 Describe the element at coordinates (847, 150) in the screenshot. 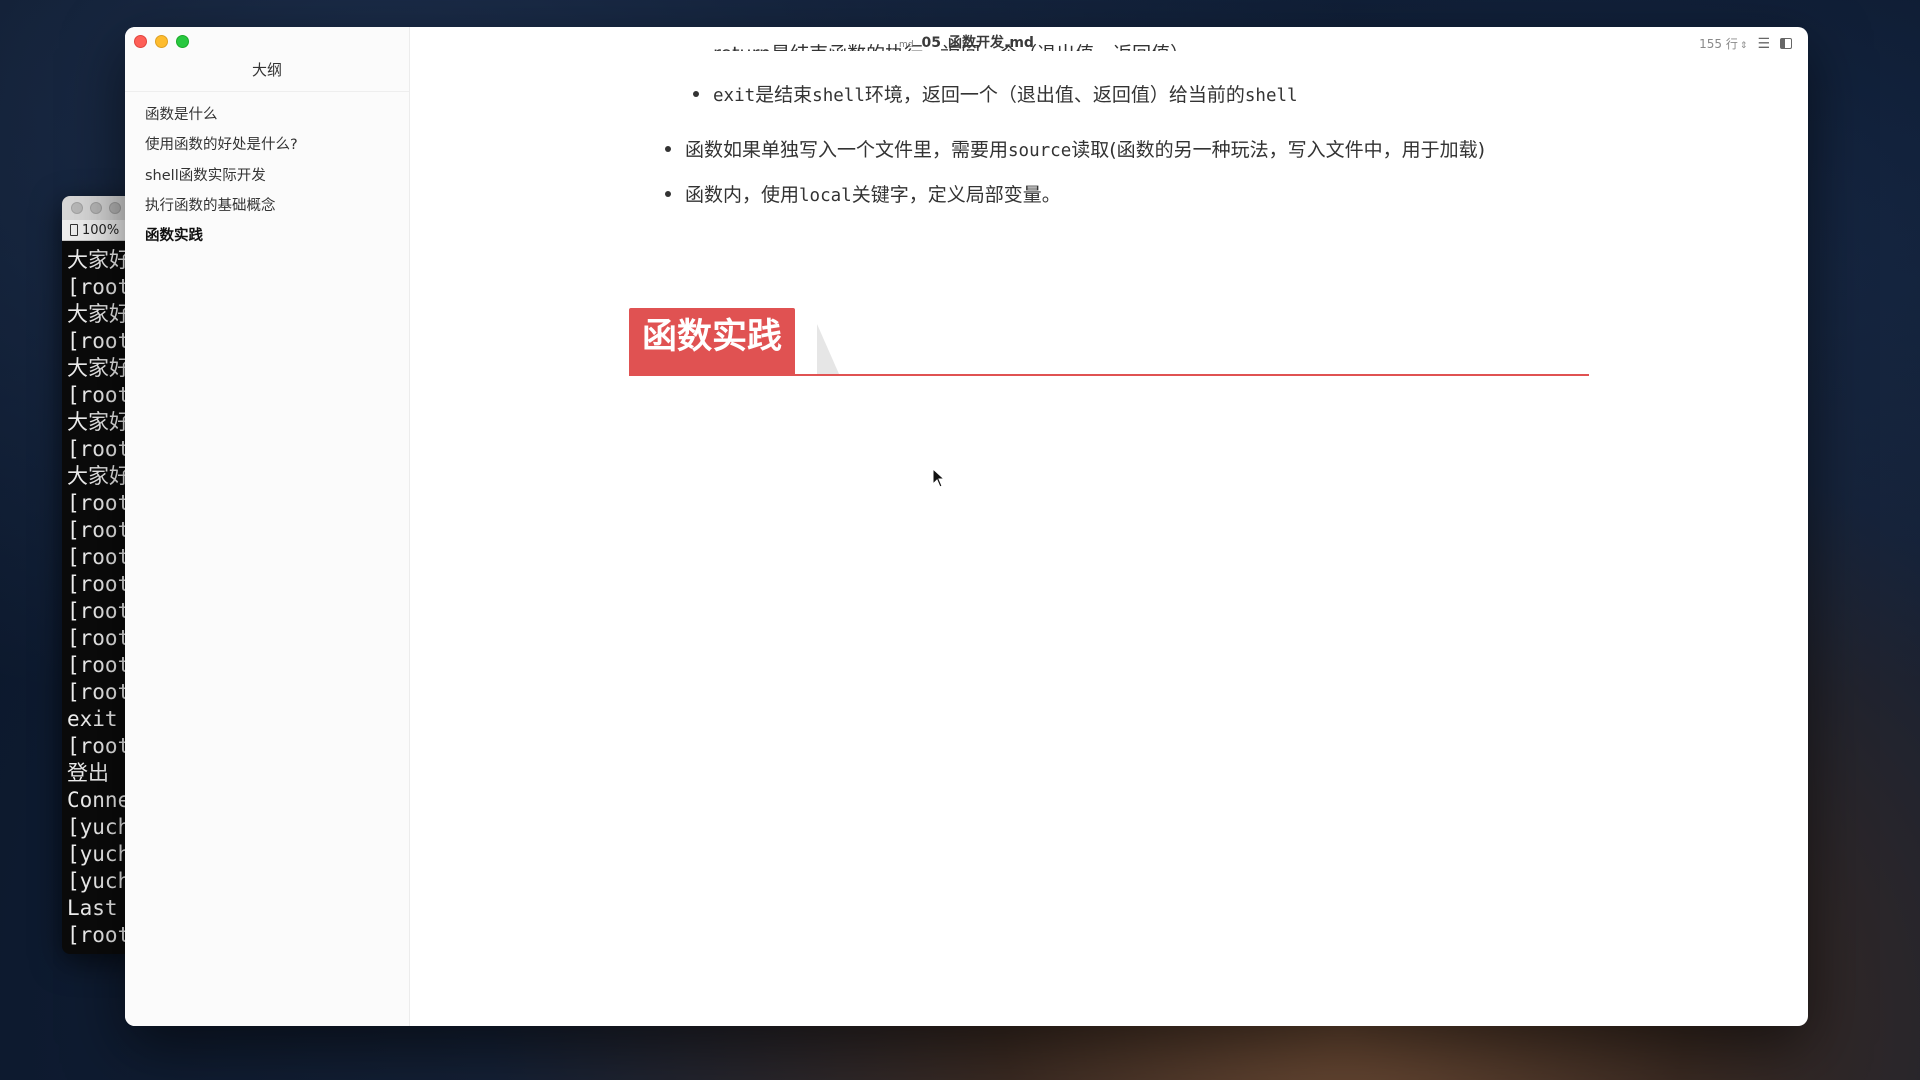

I see `text-segment: 函数如果单独写入一个文件里，需要用` at that location.